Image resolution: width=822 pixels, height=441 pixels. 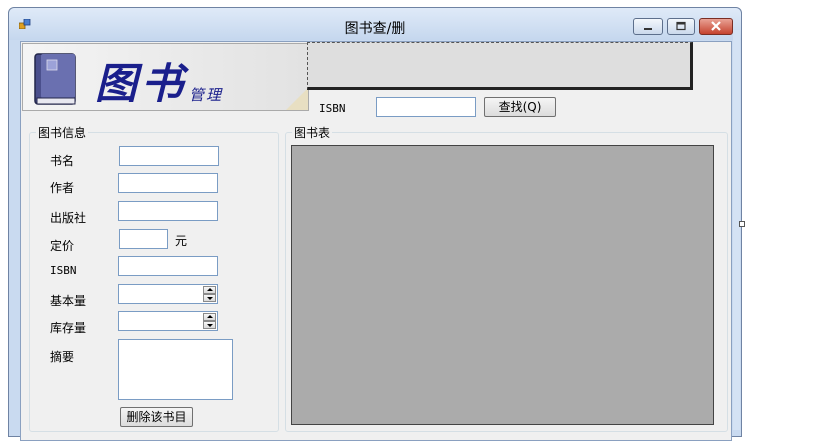 What do you see at coordinates (68, 301) in the screenshot?
I see `base-qty-label: 基本量` at bounding box center [68, 301].